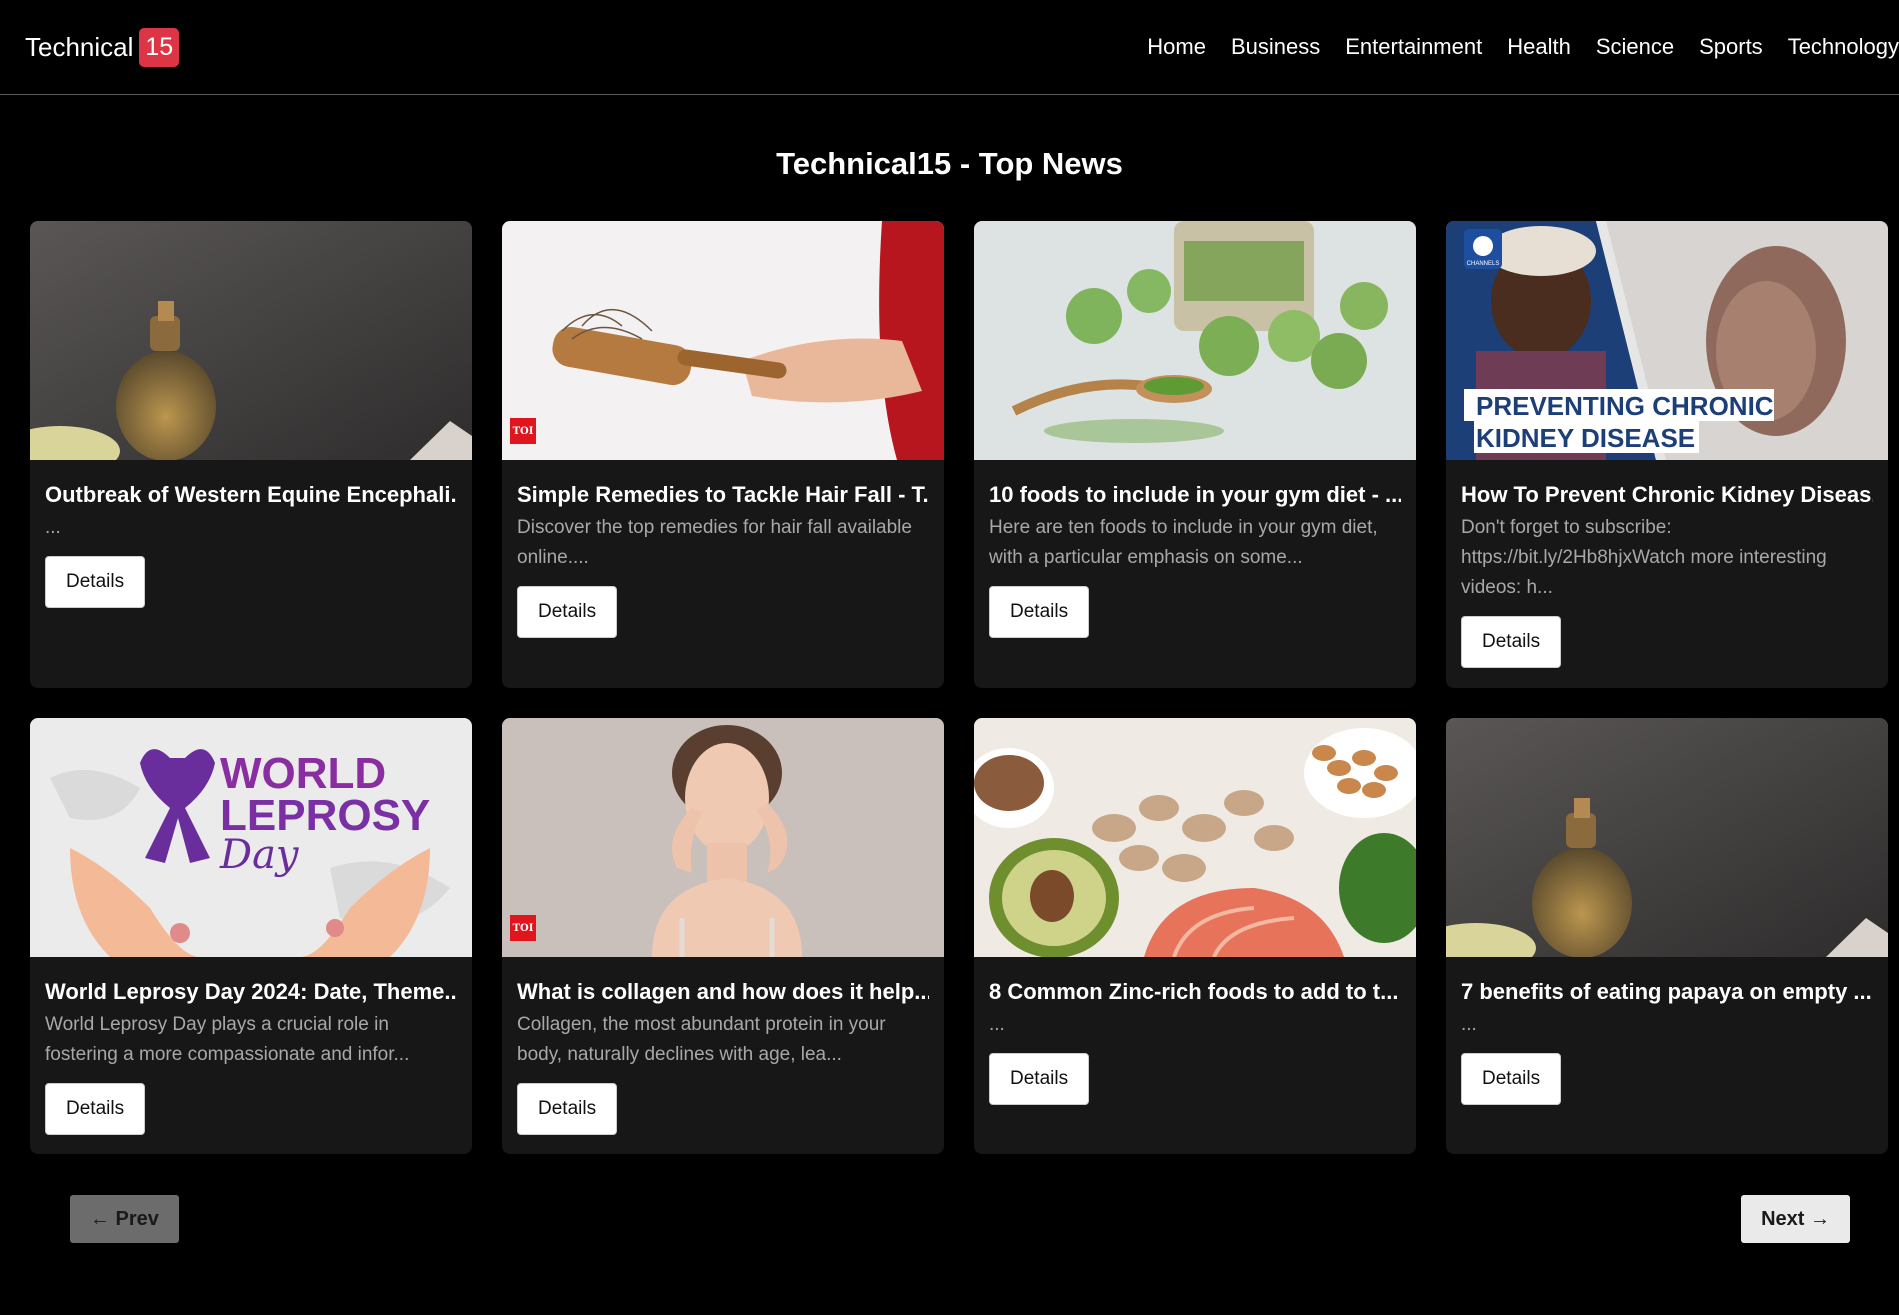 This screenshot has width=1899, height=1315. I want to click on nav-link-science: Science, so click(1635, 47).